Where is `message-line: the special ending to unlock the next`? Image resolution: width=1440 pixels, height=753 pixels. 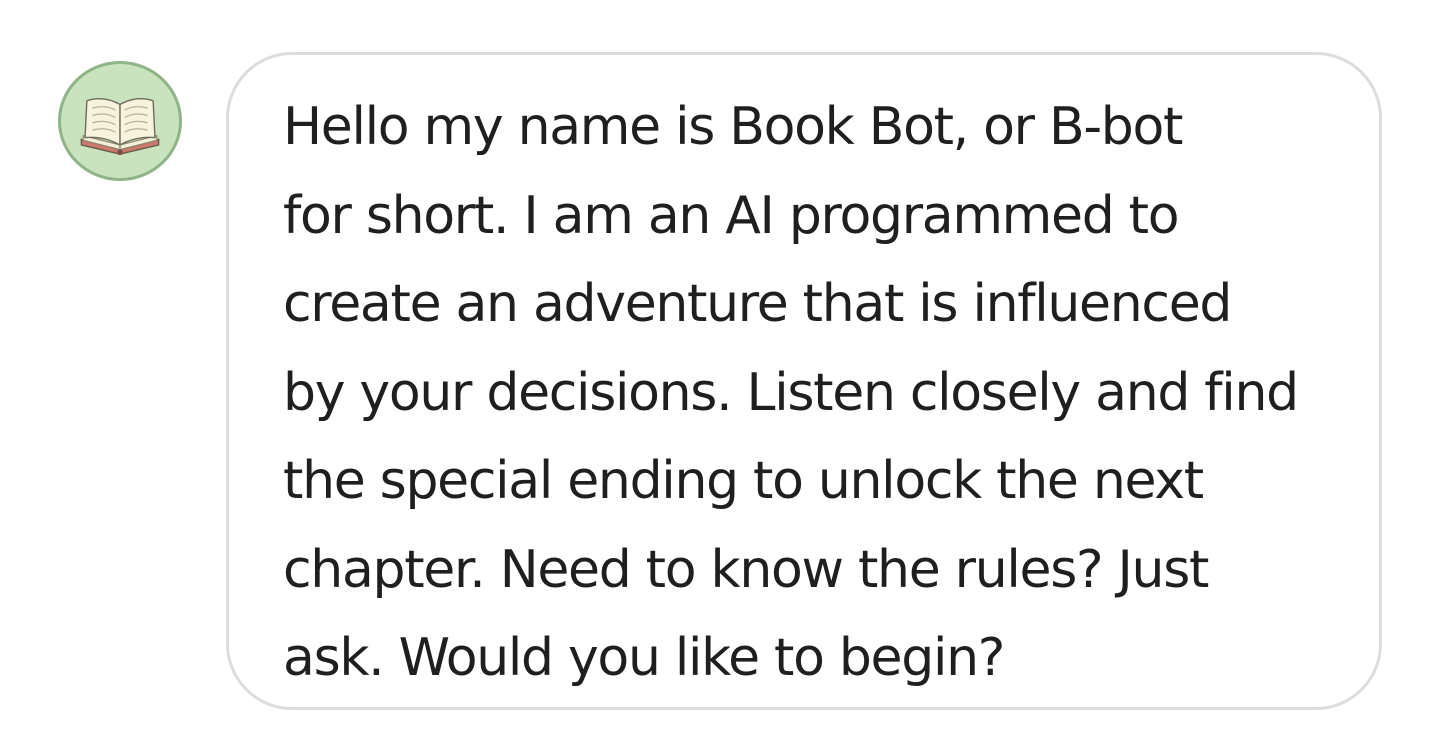 message-line: the special ending to unlock the next is located at coordinates (743, 481).